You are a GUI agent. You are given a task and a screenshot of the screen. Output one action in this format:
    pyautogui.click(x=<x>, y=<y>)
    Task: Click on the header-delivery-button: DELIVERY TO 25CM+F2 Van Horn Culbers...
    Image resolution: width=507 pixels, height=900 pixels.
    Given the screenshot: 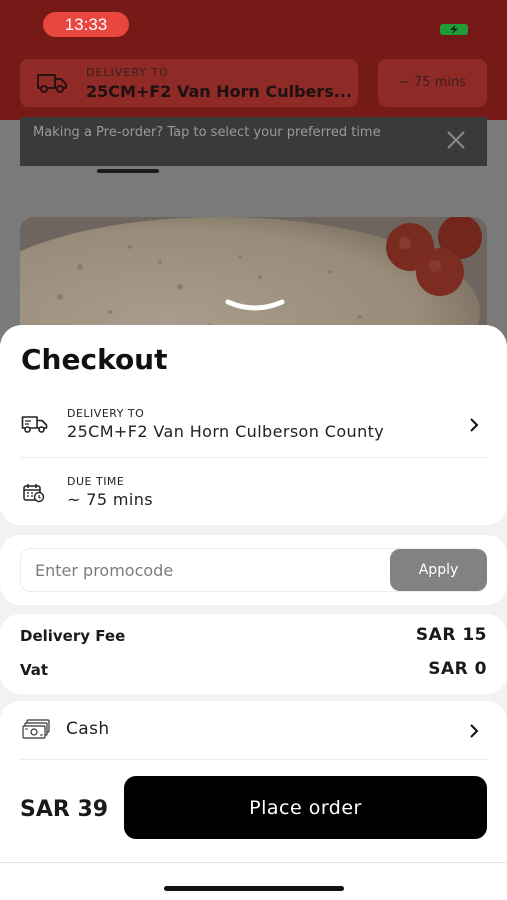 What is the action you would take?
    pyautogui.click(x=189, y=83)
    